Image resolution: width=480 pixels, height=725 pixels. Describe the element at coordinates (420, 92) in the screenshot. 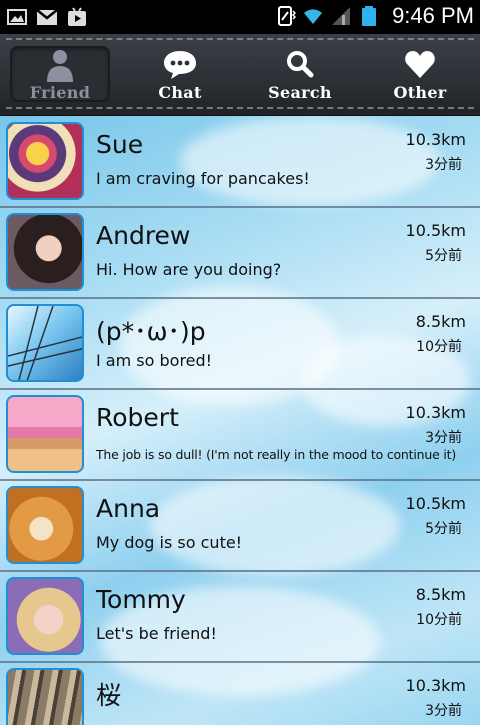

I see `tab-label: Other` at that location.